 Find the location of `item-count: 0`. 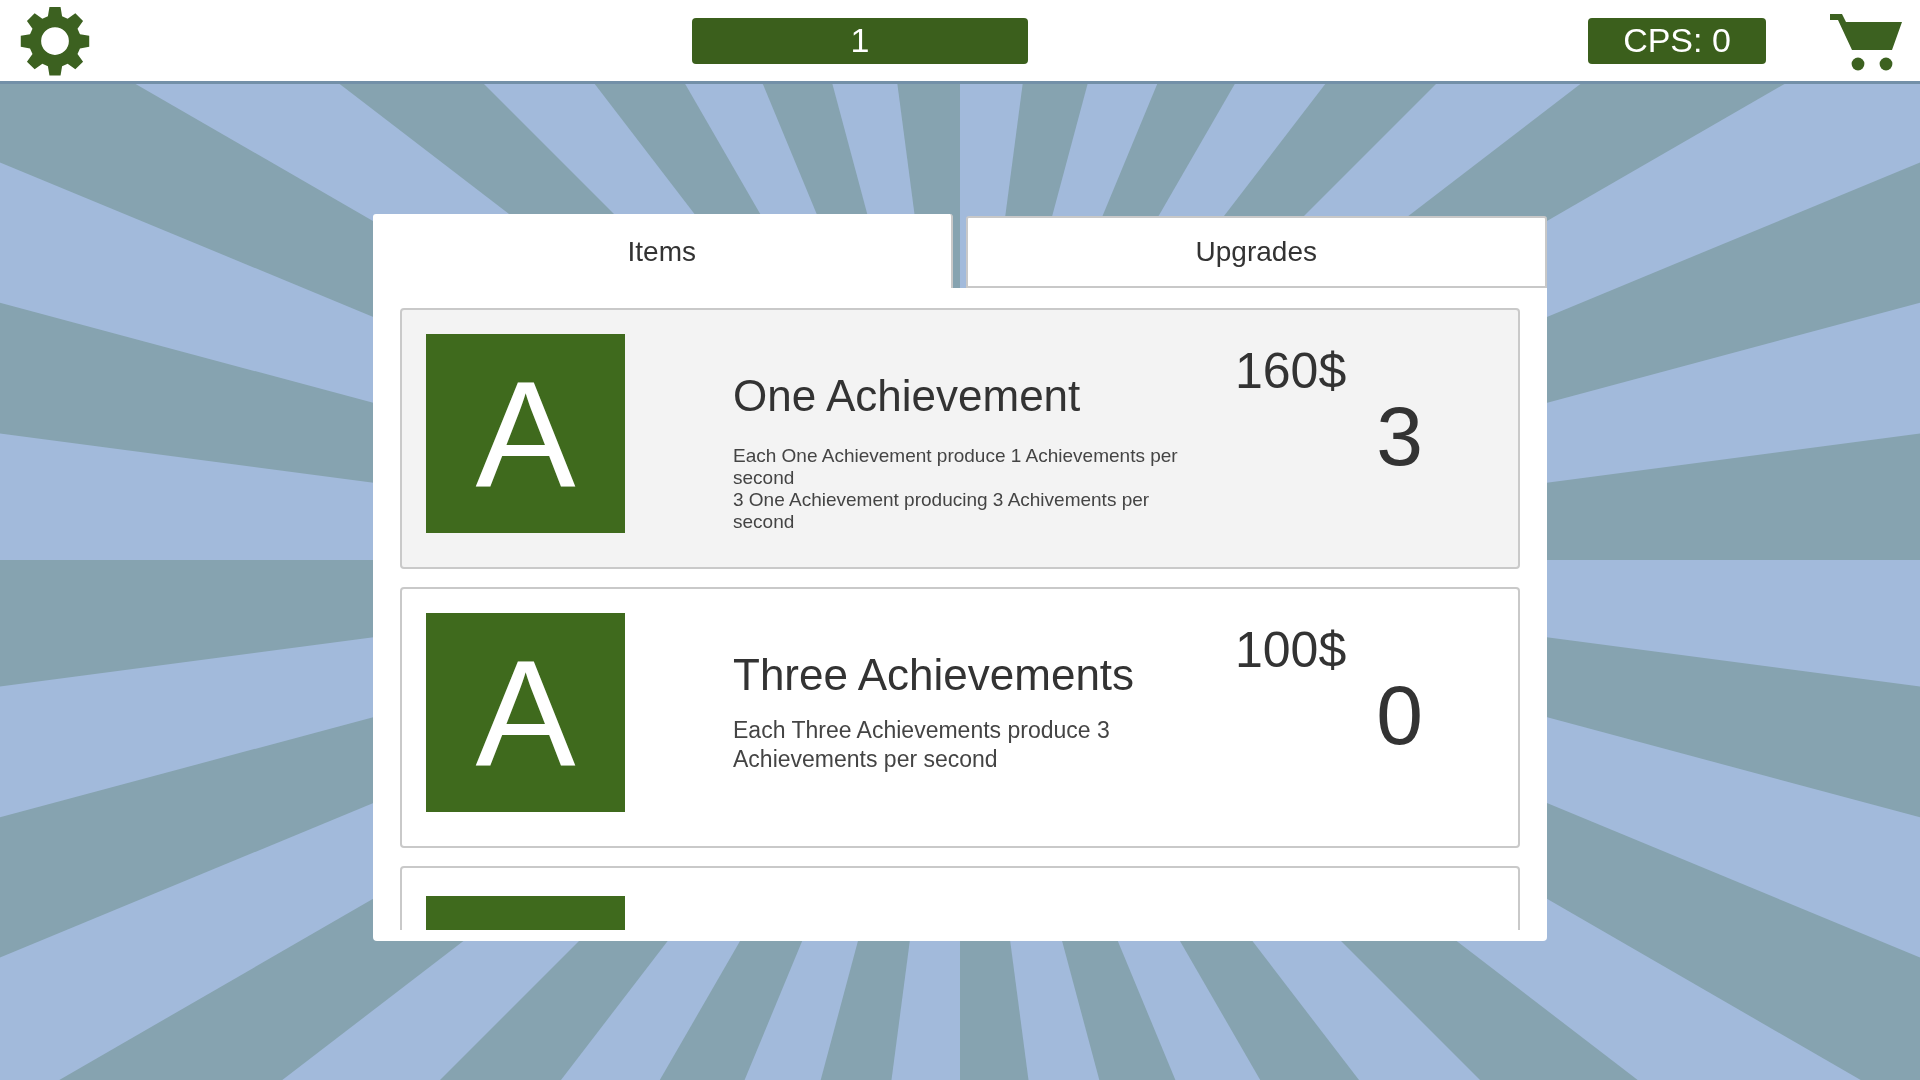

item-count: 0 is located at coordinates (1399, 715).